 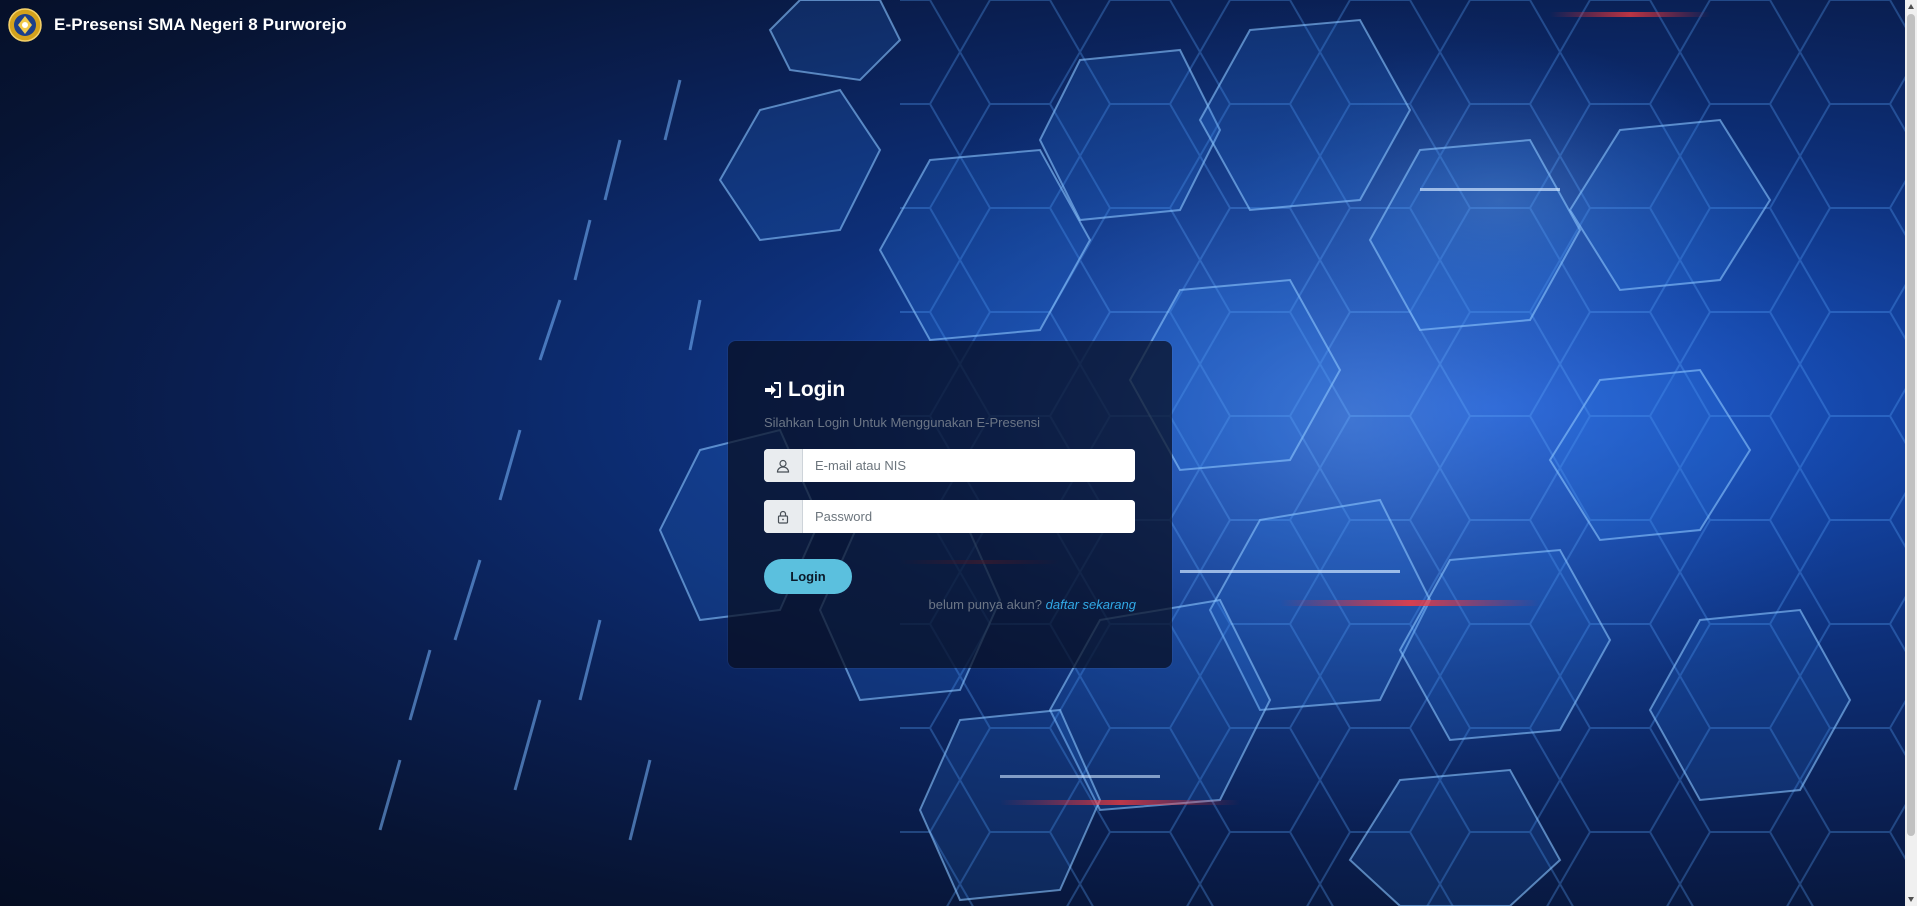 I want to click on lock-icon, so click(x=783, y=517).